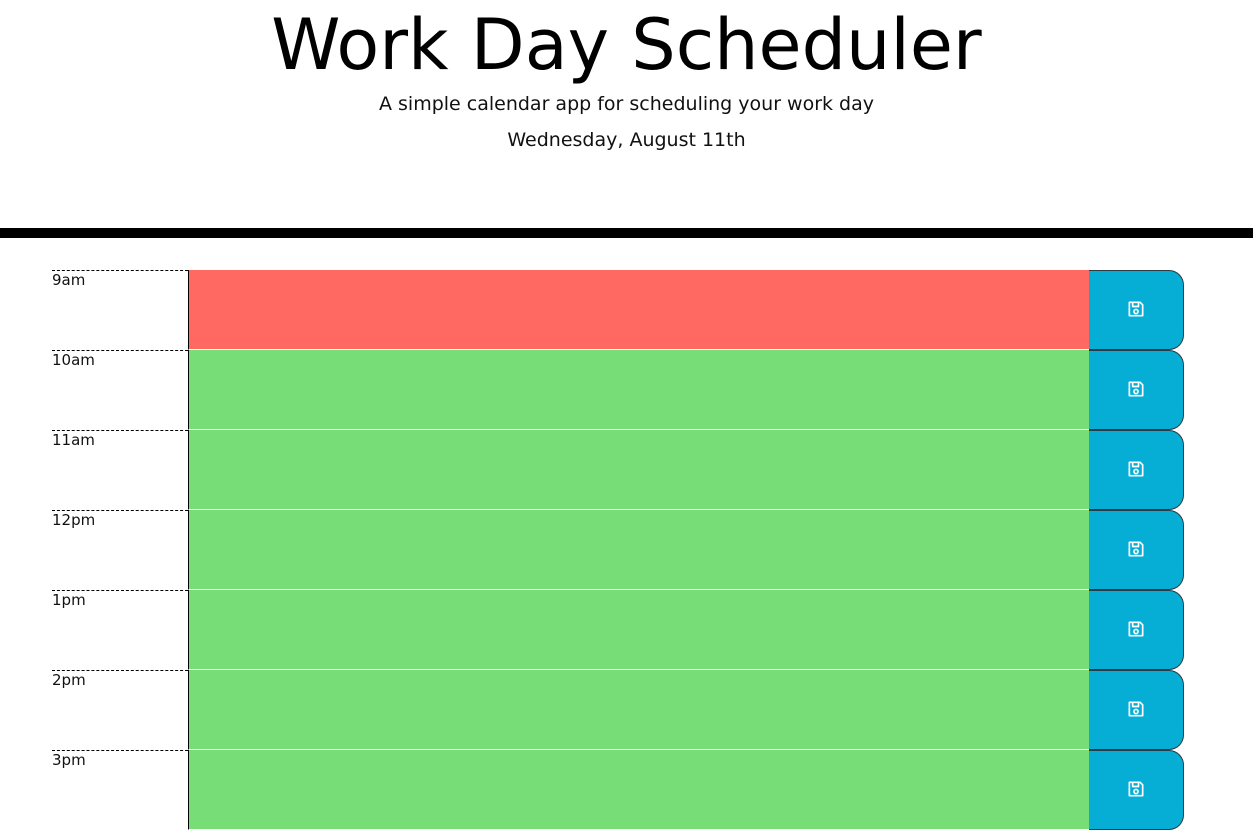 The image size is (1253, 832). What do you see at coordinates (120, 630) in the screenshot?
I see `hour-label: 1pm` at bounding box center [120, 630].